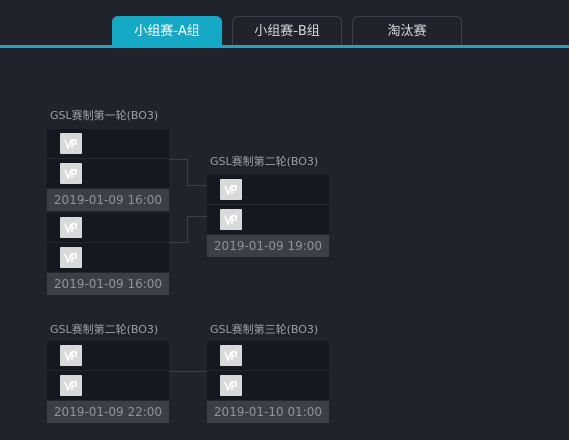 The width and height of the screenshot is (569, 440). I want to click on match-card: 2019-01-10 01:00, so click(268, 382).